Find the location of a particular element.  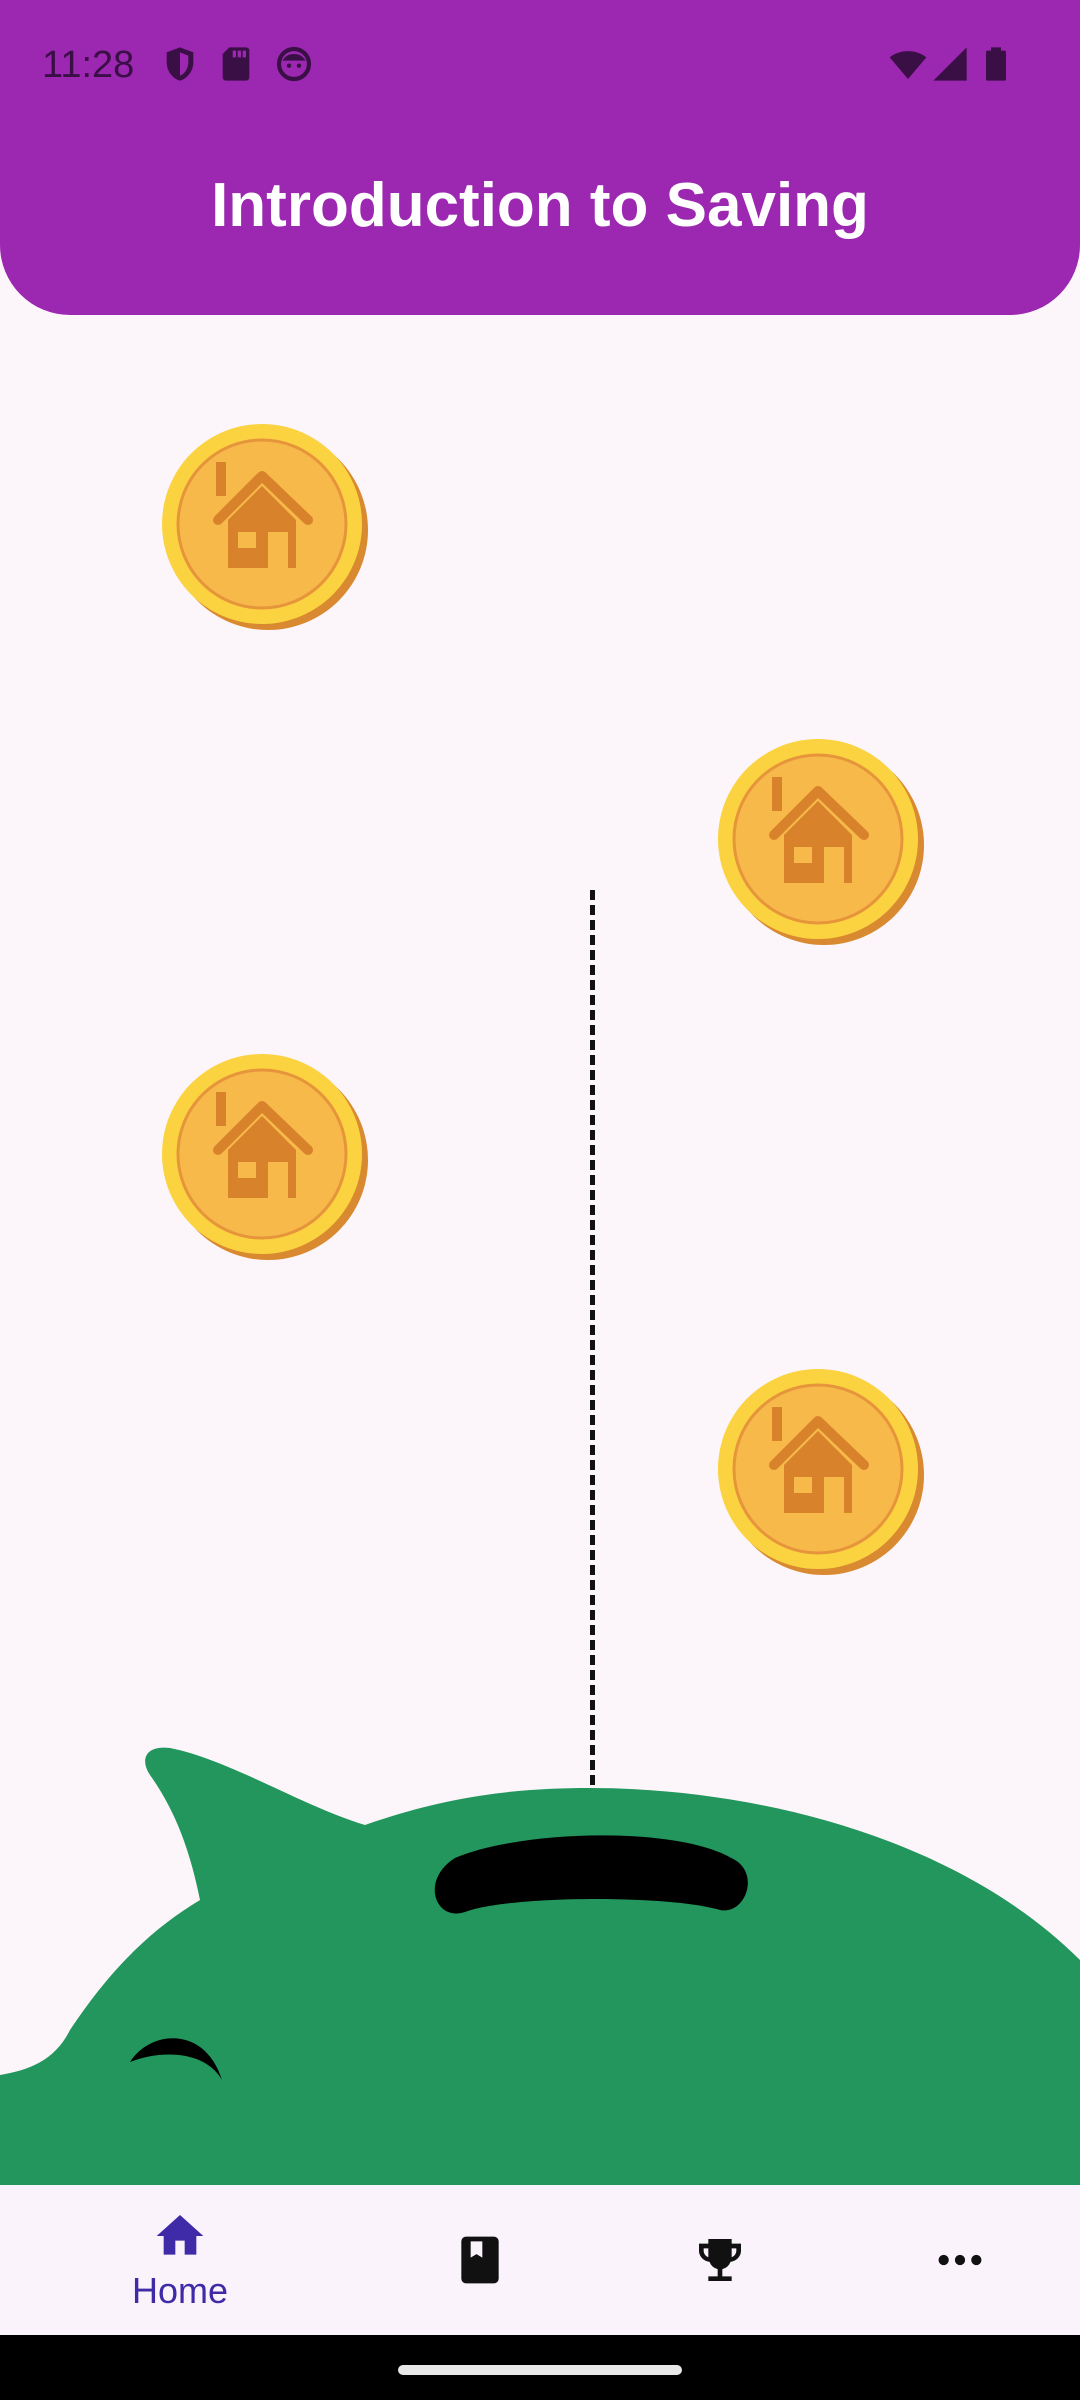

nav-home-tab: Home is located at coordinates (180, 2260).